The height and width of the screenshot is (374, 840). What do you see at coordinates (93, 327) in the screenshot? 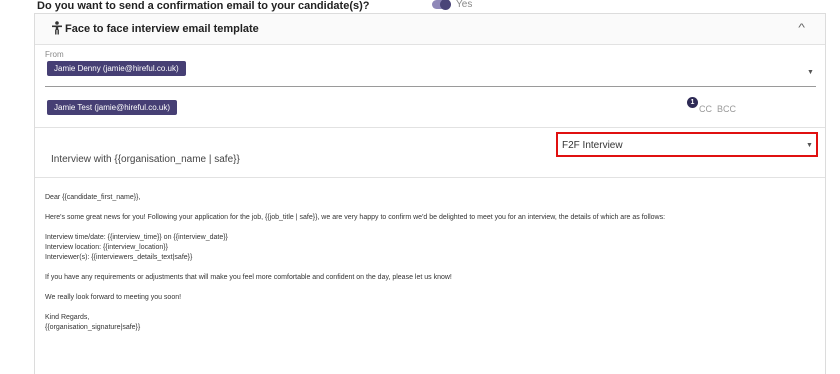
I see `body-signature: {{organisation_signature|safe}}` at bounding box center [93, 327].